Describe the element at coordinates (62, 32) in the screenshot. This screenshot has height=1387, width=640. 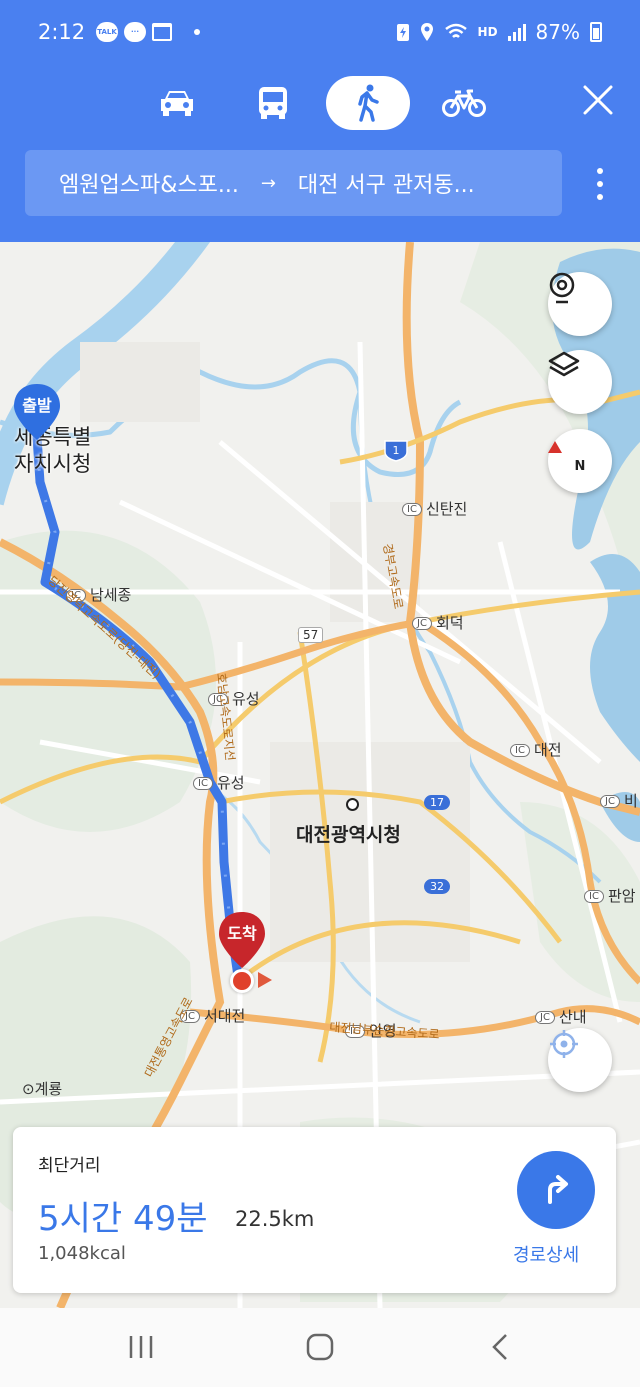
I see `status-time: 2:12` at that location.